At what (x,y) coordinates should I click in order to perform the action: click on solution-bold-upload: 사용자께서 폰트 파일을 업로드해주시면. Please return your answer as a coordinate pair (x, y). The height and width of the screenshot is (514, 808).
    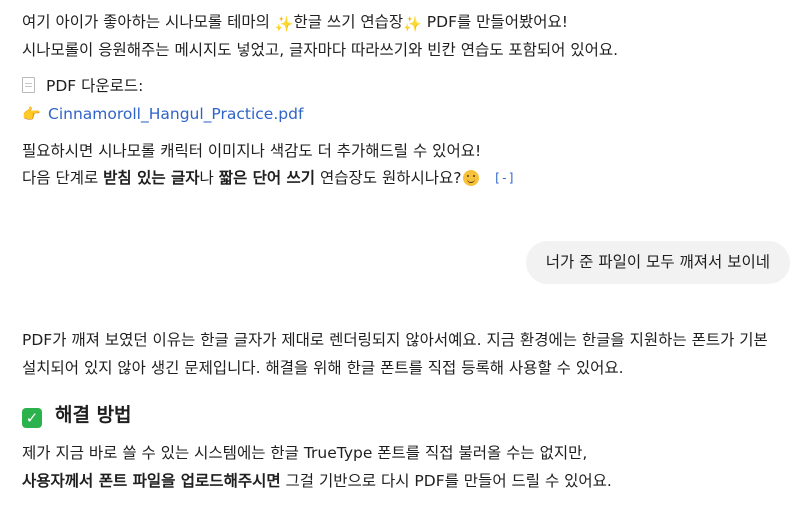
    Looking at the image, I should click on (151, 481).